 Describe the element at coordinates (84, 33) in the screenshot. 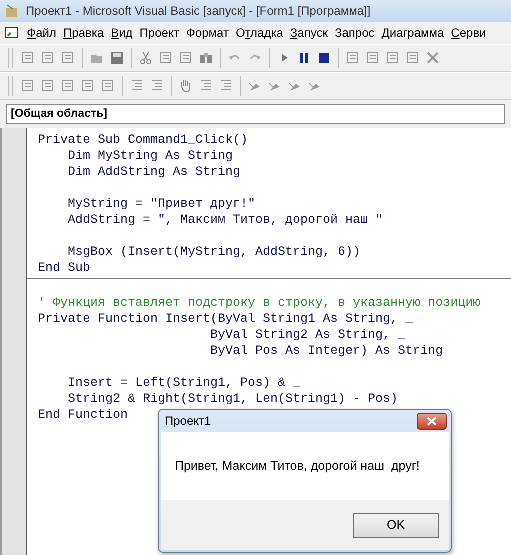

I see `menu-item: Правка` at that location.